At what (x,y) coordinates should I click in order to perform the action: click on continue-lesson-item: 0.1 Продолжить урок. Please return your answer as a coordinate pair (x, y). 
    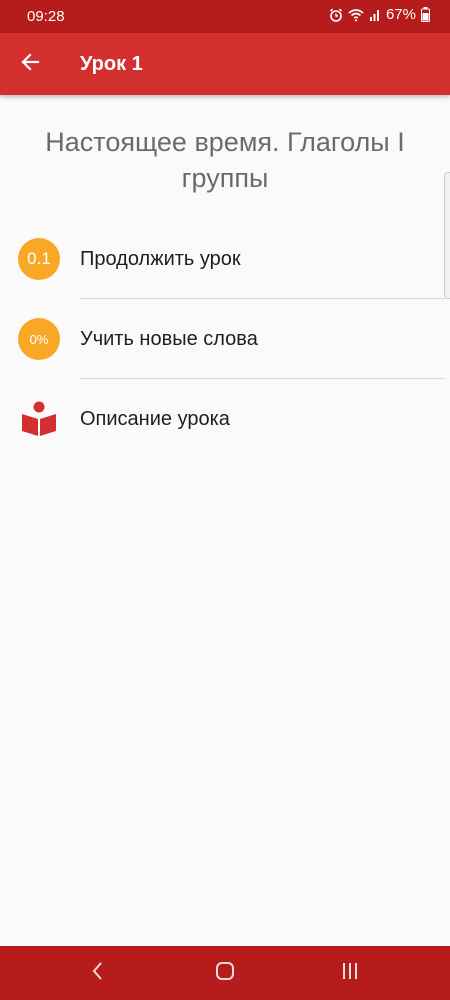
    Looking at the image, I should click on (222, 259).